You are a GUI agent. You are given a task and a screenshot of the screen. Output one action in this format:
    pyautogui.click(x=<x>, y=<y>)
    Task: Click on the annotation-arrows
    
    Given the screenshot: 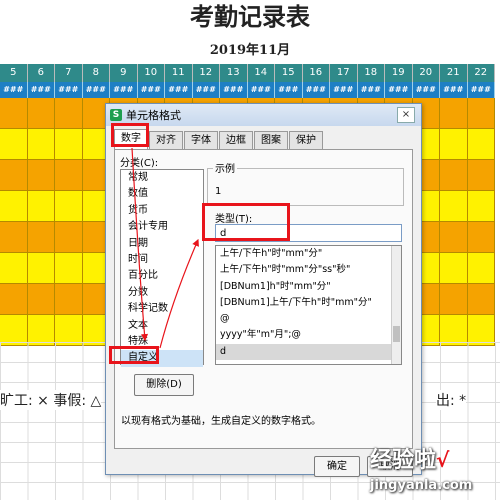 What is the action you would take?
    pyautogui.click(x=165, y=248)
    